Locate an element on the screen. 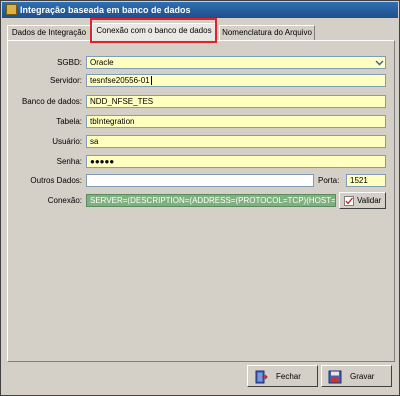 The width and height of the screenshot is (400, 396). tab-label: Conexão com o banco de dados is located at coordinates (154, 30).